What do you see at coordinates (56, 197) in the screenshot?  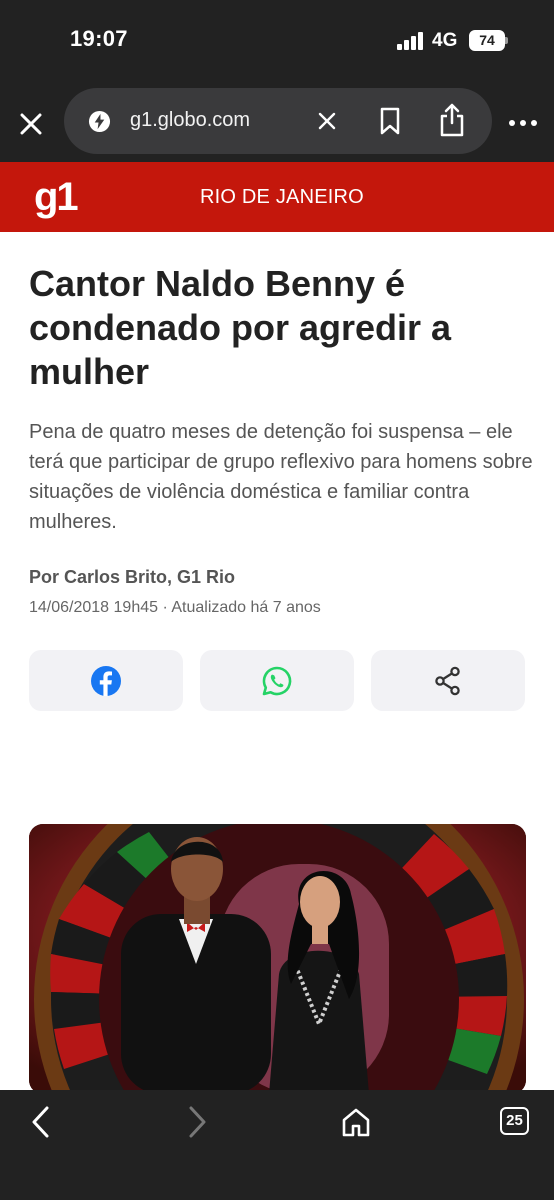 I see `g1-logo: g1` at bounding box center [56, 197].